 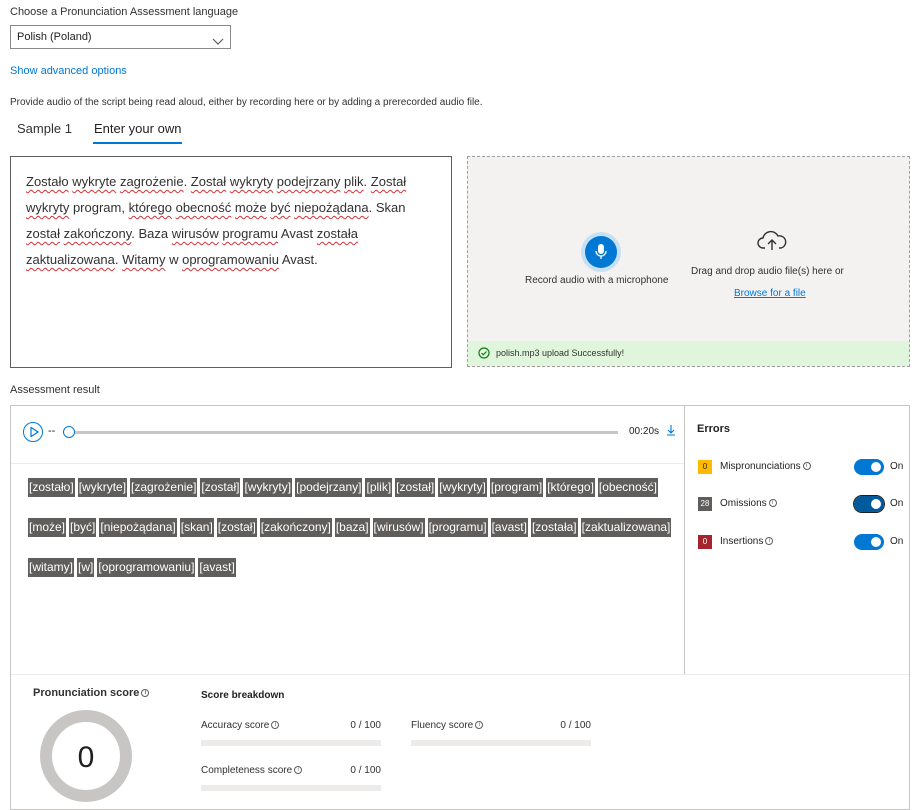 What do you see at coordinates (671, 431) in the screenshot?
I see `download-icon` at bounding box center [671, 431].